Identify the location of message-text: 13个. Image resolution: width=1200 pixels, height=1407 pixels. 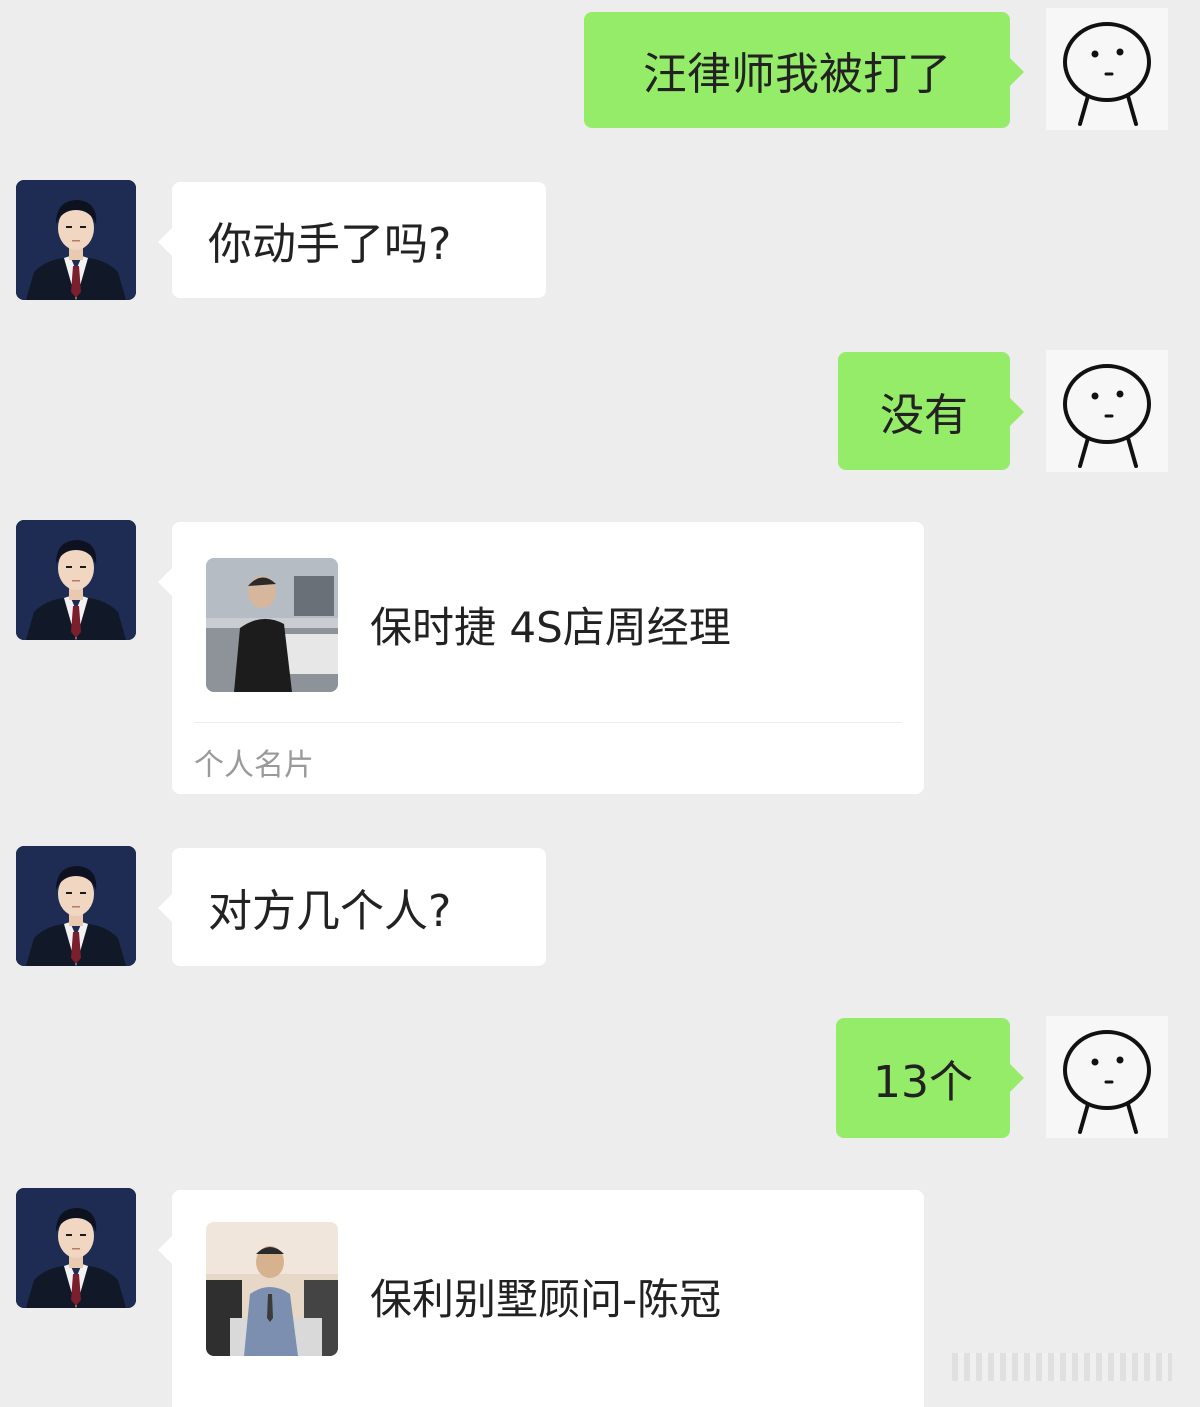
(923, 1082).